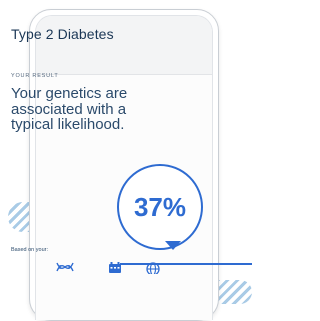 This screenshot has height=321, width=320. I want to click on based-on-label: Based on your:, so click(29, 250).